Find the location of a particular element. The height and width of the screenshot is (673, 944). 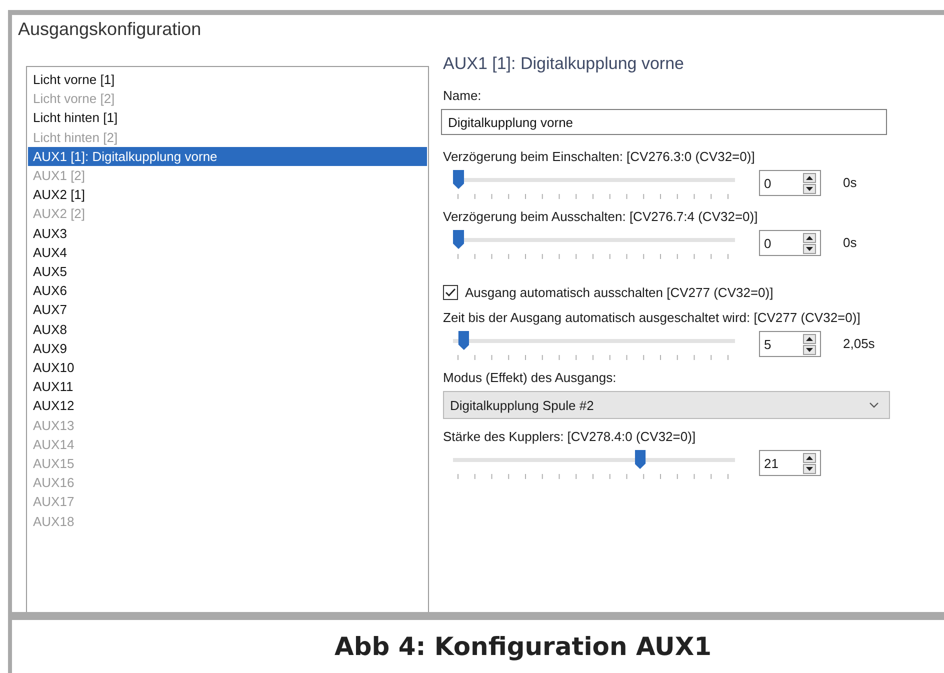

setting-label: Zeit bis der Ausgang automatisch ausgeschaltet wird: [CV277 (CV32=0)] is located at coordinates (651, 317).